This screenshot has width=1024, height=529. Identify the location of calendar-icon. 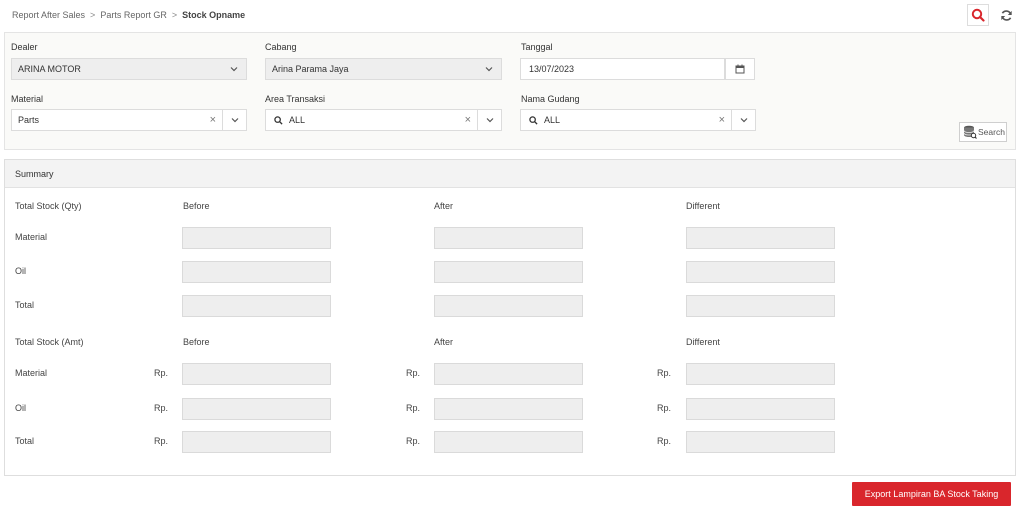
(740, 69).